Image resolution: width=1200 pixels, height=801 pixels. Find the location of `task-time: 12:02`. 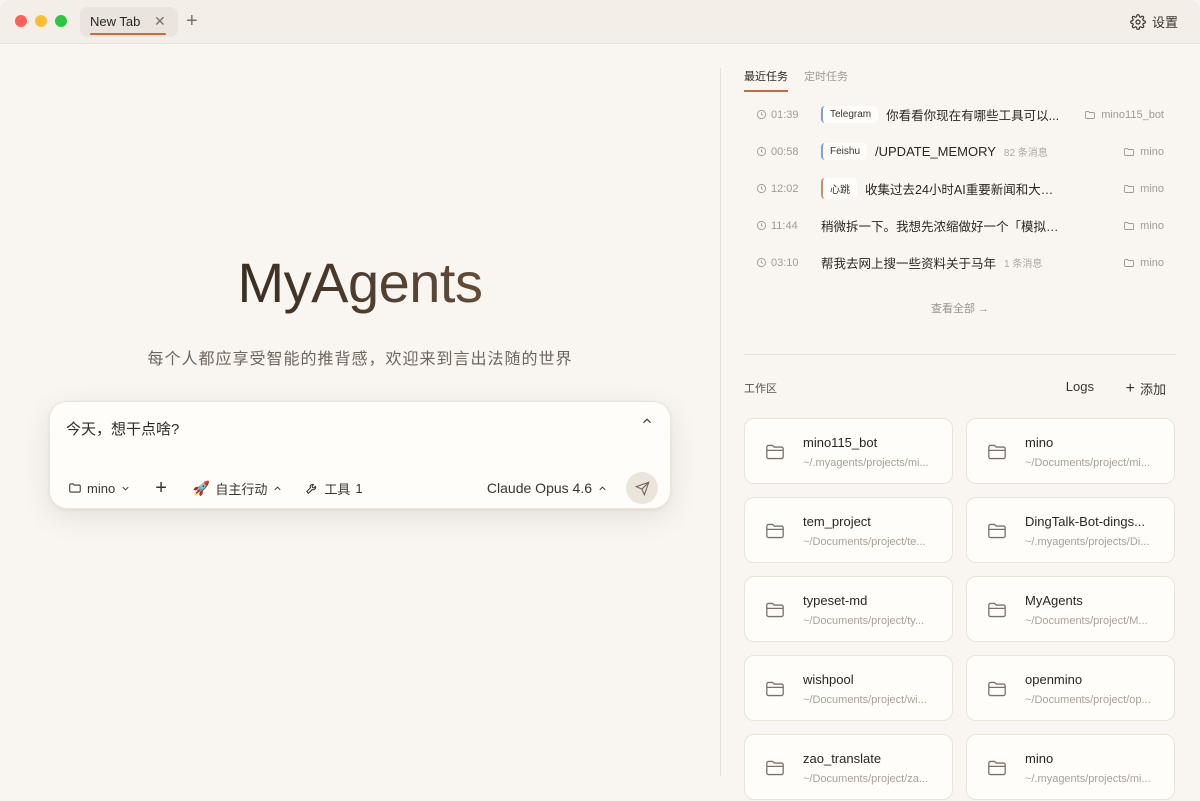

task-time: 12:02 is located at coordinates (777, 189).